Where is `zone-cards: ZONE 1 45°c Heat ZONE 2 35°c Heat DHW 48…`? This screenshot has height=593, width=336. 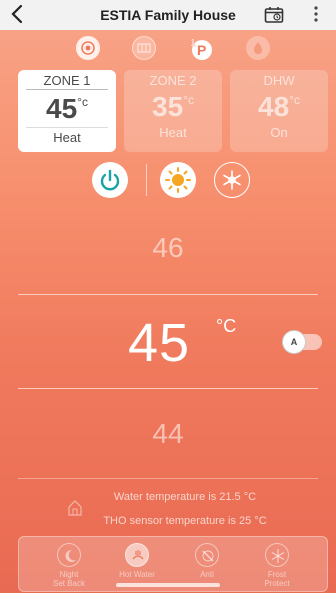
zone-cards: ZONE 1 45°c Heat ZONE 2 35°c Heat DHW 48… is located at coordinates (174, 111).